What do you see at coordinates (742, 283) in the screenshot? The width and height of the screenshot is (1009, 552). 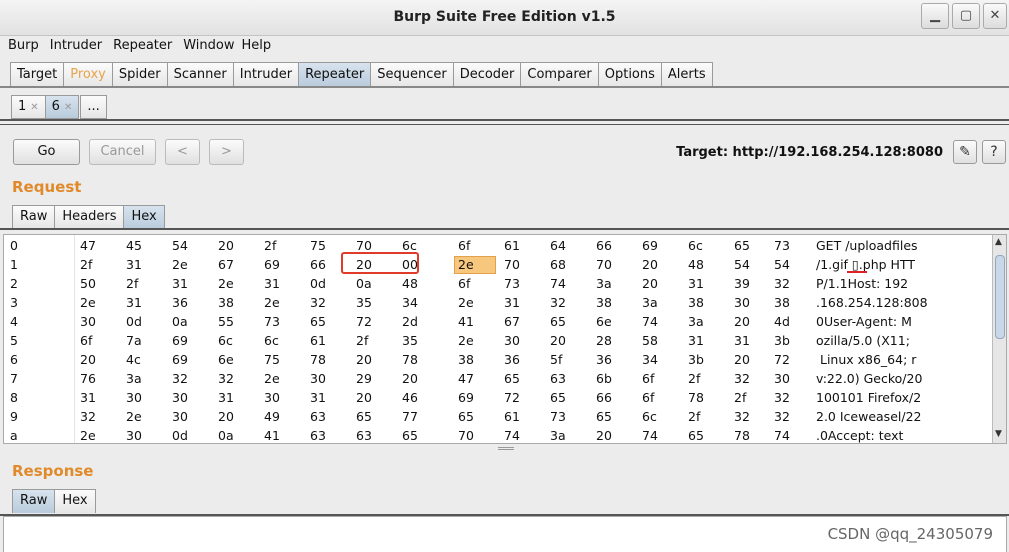 I see `hex-byte: 39` at bounding box center [742, 283].